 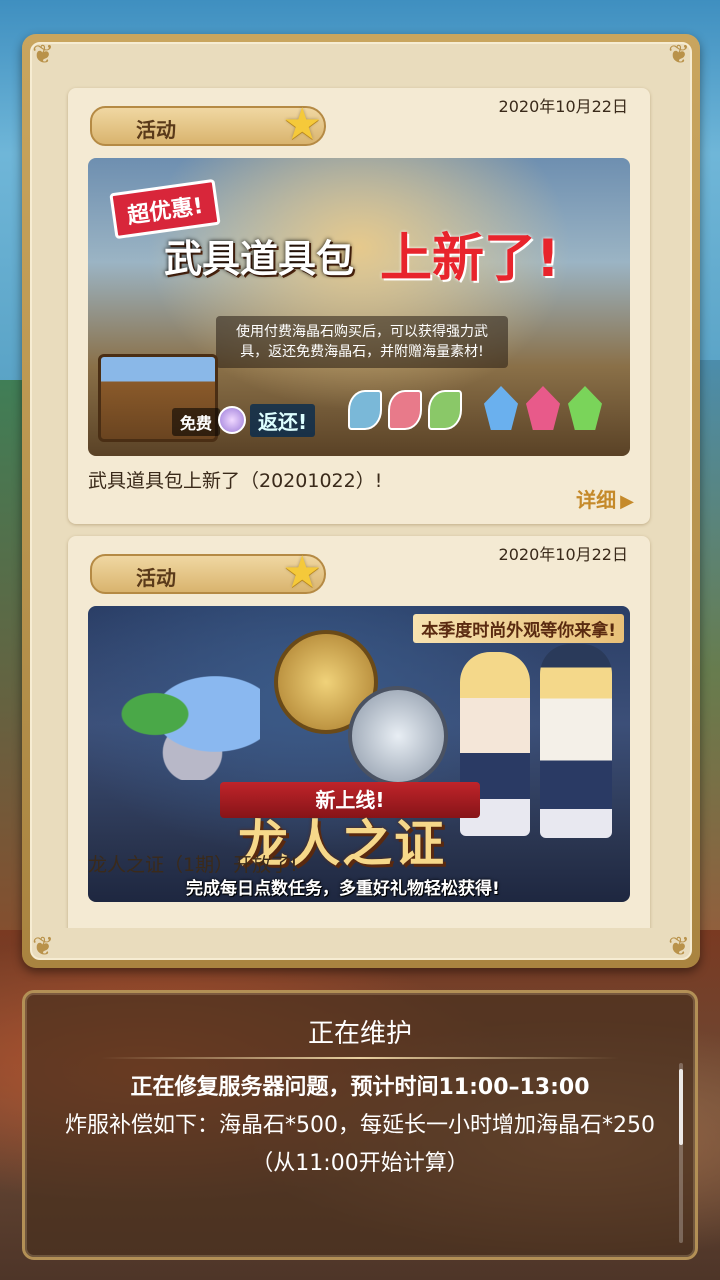 I want to click on detail-label: 详细, so click(x=596, y=500).